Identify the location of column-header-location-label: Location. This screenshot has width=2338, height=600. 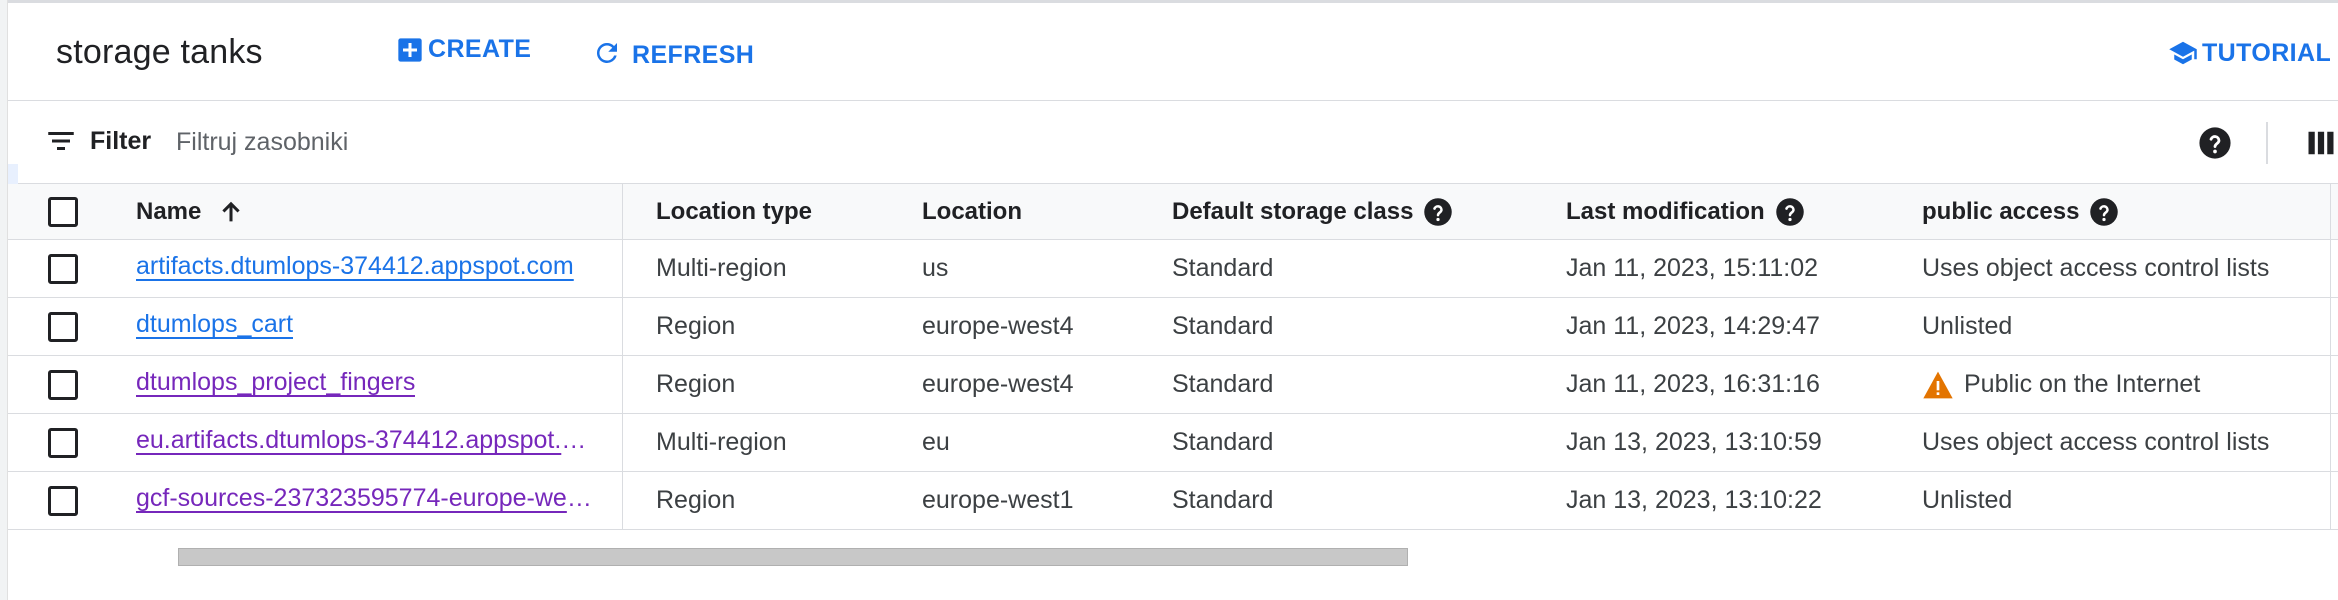
(972, 211).